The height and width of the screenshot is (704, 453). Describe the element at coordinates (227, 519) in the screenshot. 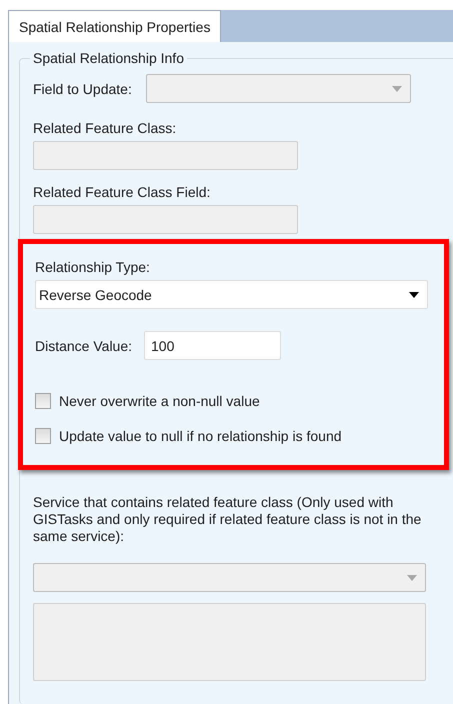

I see `field-label: Service that contains related feature class (Only used with GISTasks and only required if related feature class is not in the same service):` at that location.